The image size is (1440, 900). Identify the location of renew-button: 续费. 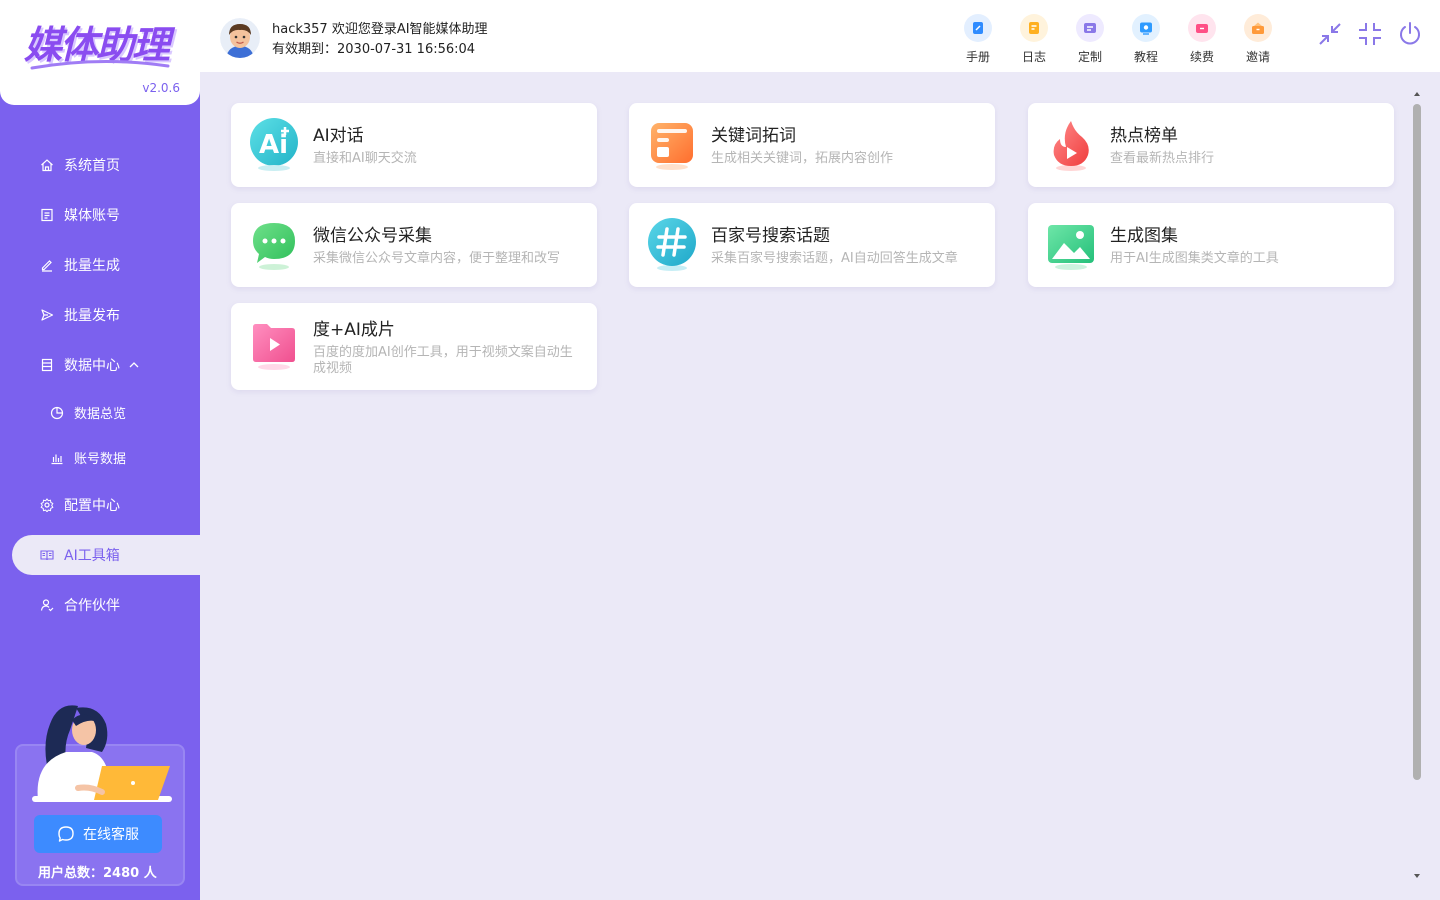
(1202, 39).